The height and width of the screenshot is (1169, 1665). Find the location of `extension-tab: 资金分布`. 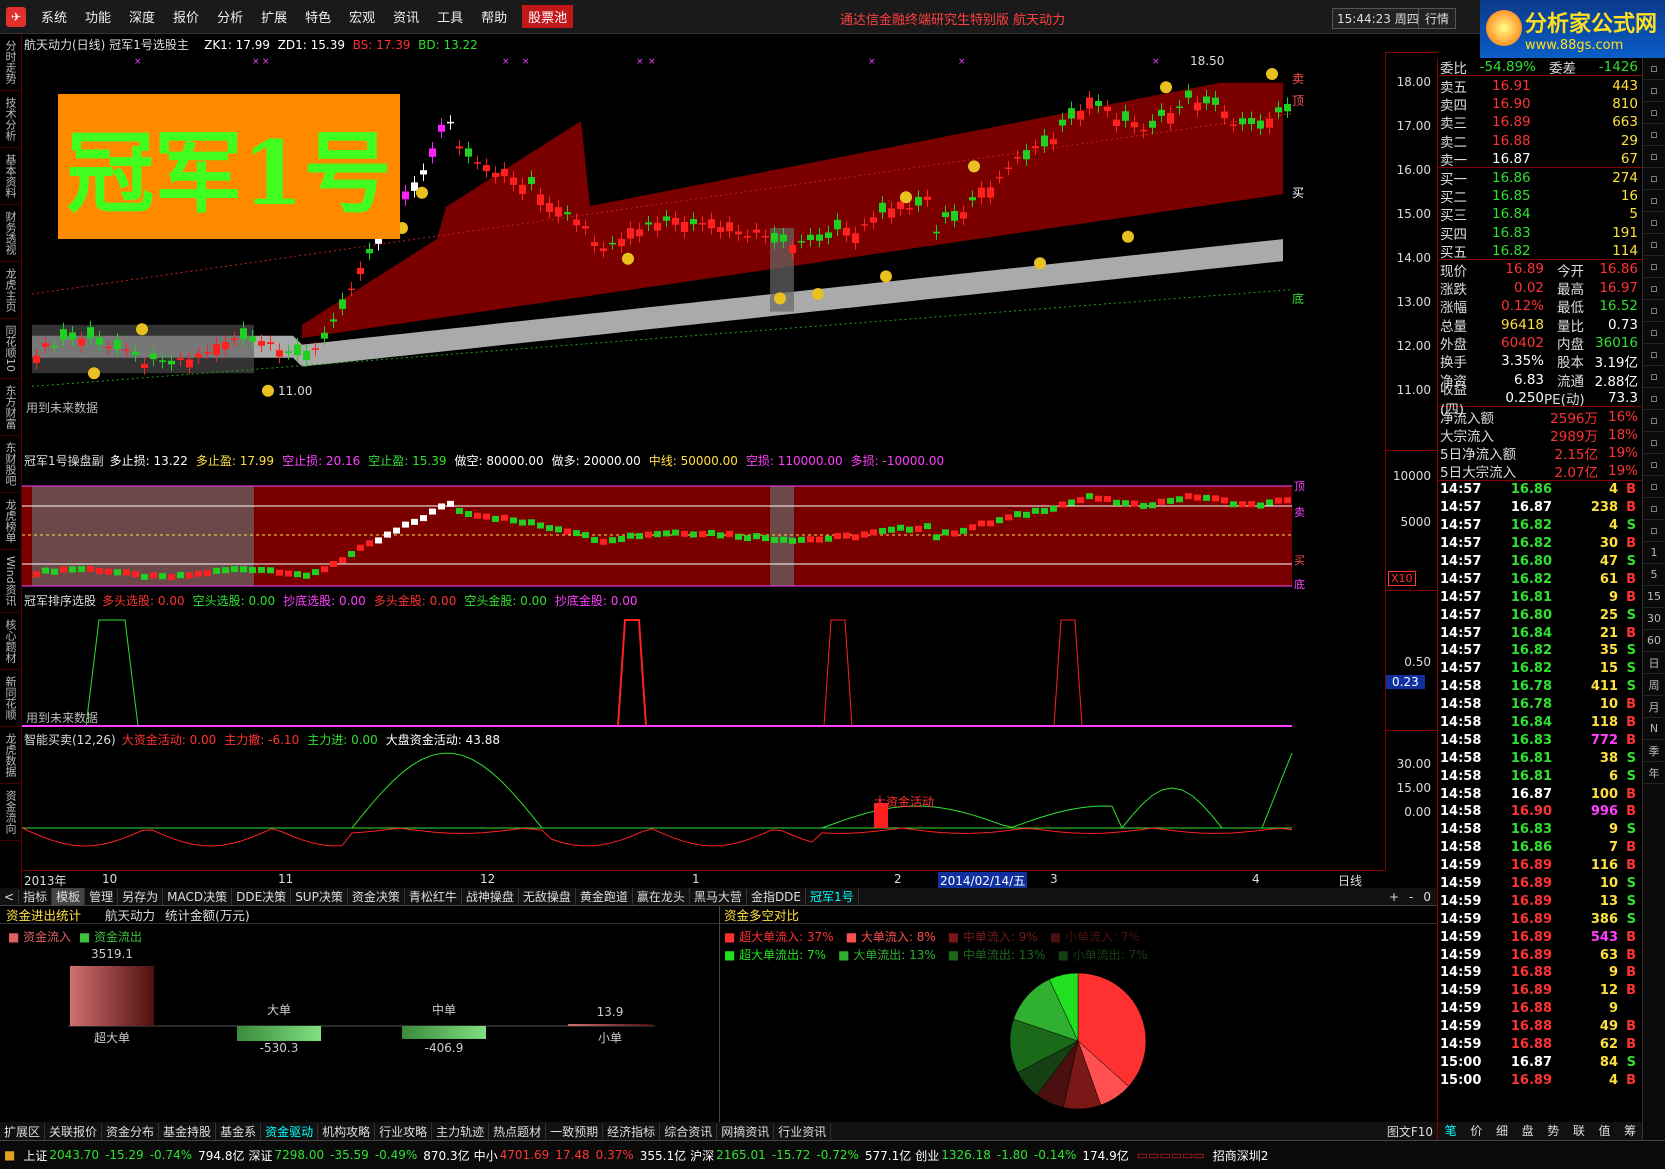

extension-tab: 资金分布 is located at coordinates (131, 1131).